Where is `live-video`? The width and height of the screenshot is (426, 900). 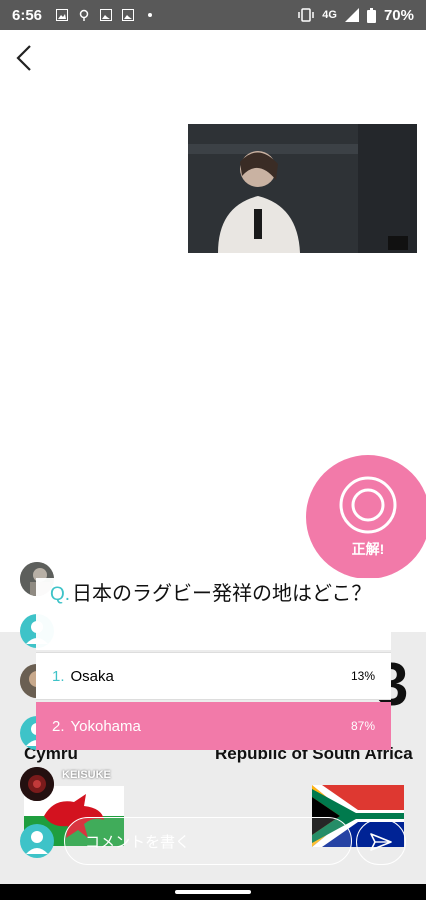 live-video is located at coordinates (302, 188).